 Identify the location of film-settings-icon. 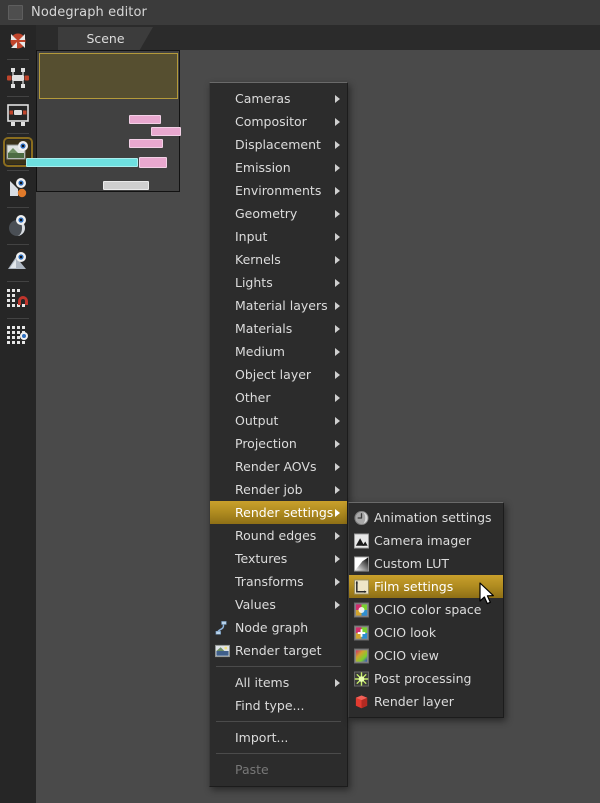
(361, 586).